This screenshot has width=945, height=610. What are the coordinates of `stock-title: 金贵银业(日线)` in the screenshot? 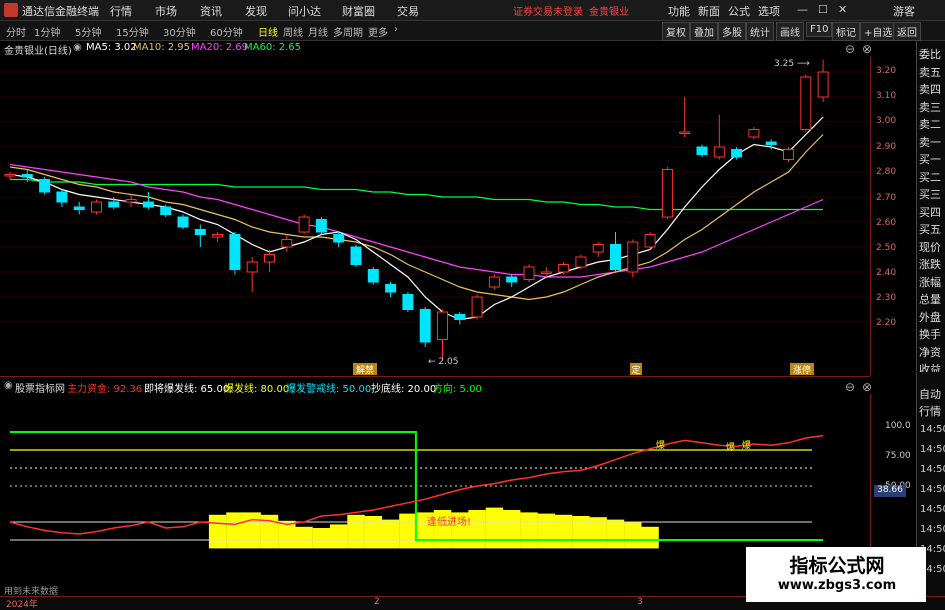 It's located at (38, 51).